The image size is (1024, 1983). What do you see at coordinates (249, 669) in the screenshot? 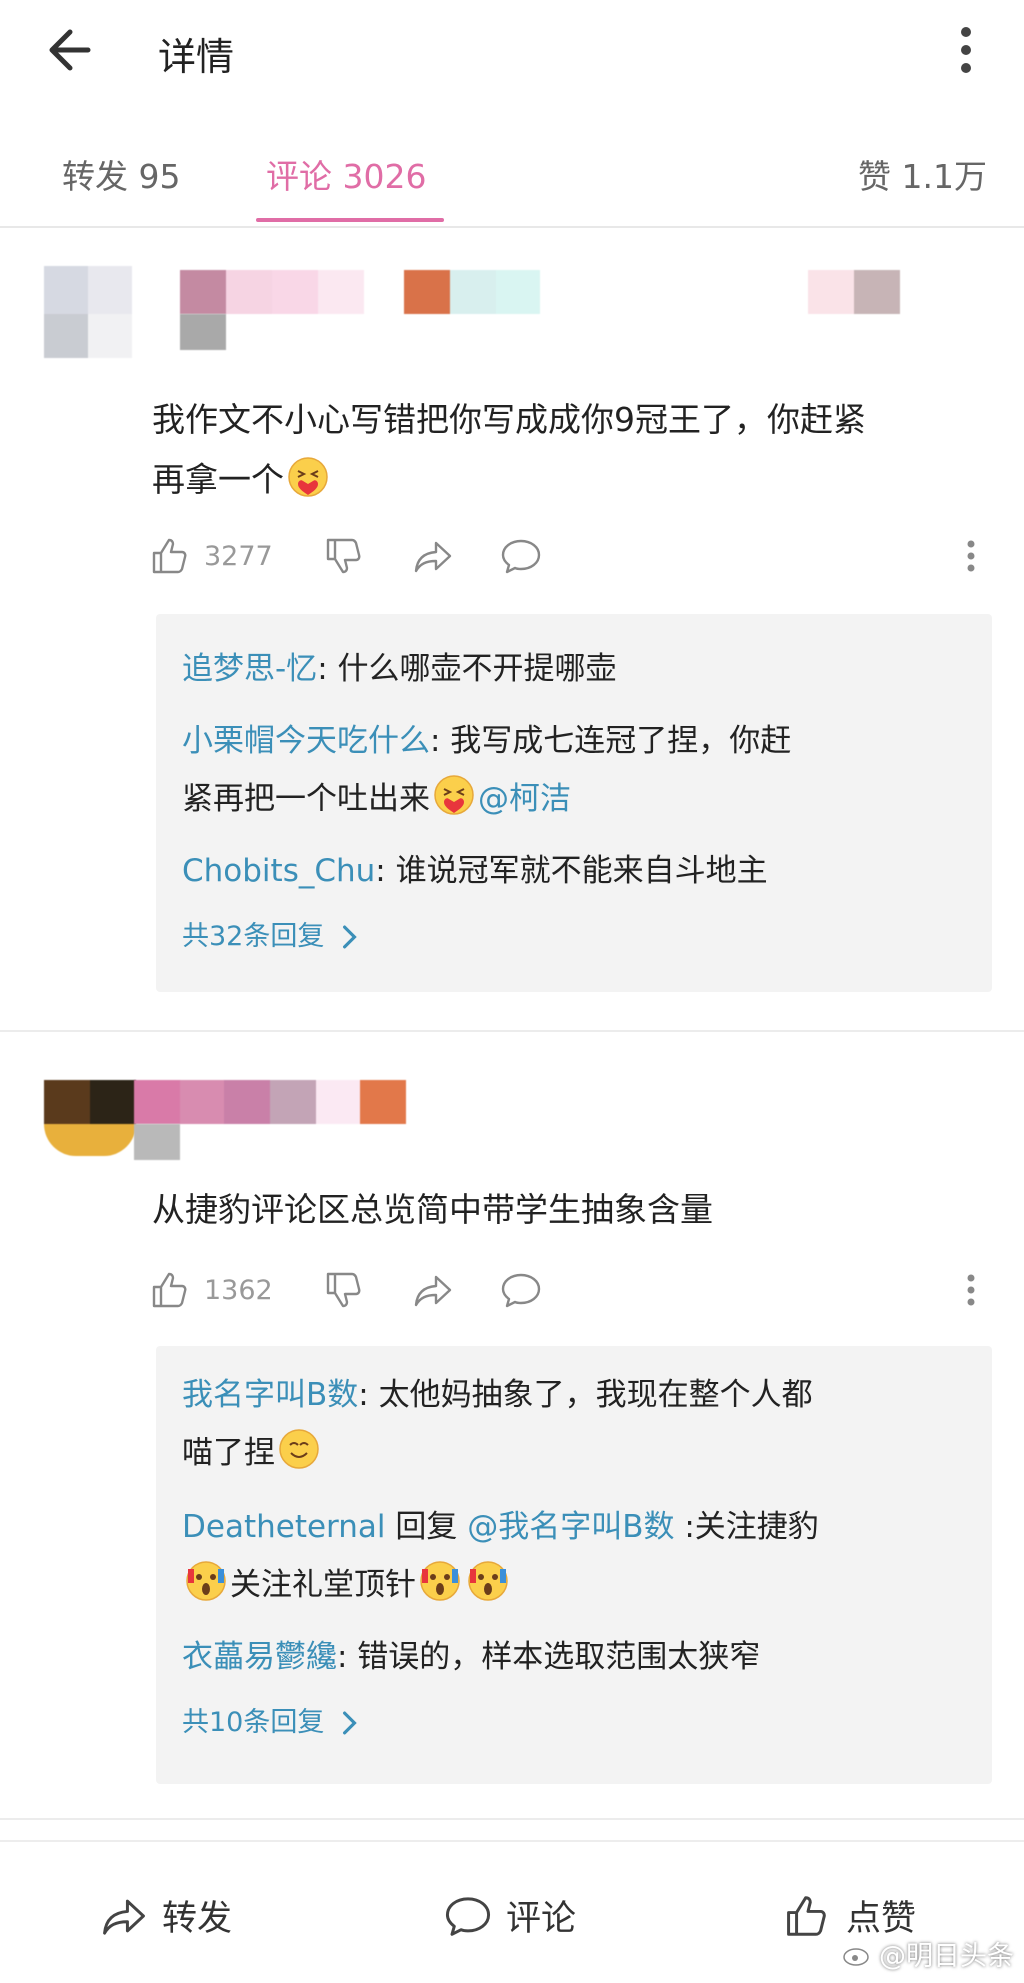
I see `reply-username: 追梦思-忆` at bounding box center [249, 669].